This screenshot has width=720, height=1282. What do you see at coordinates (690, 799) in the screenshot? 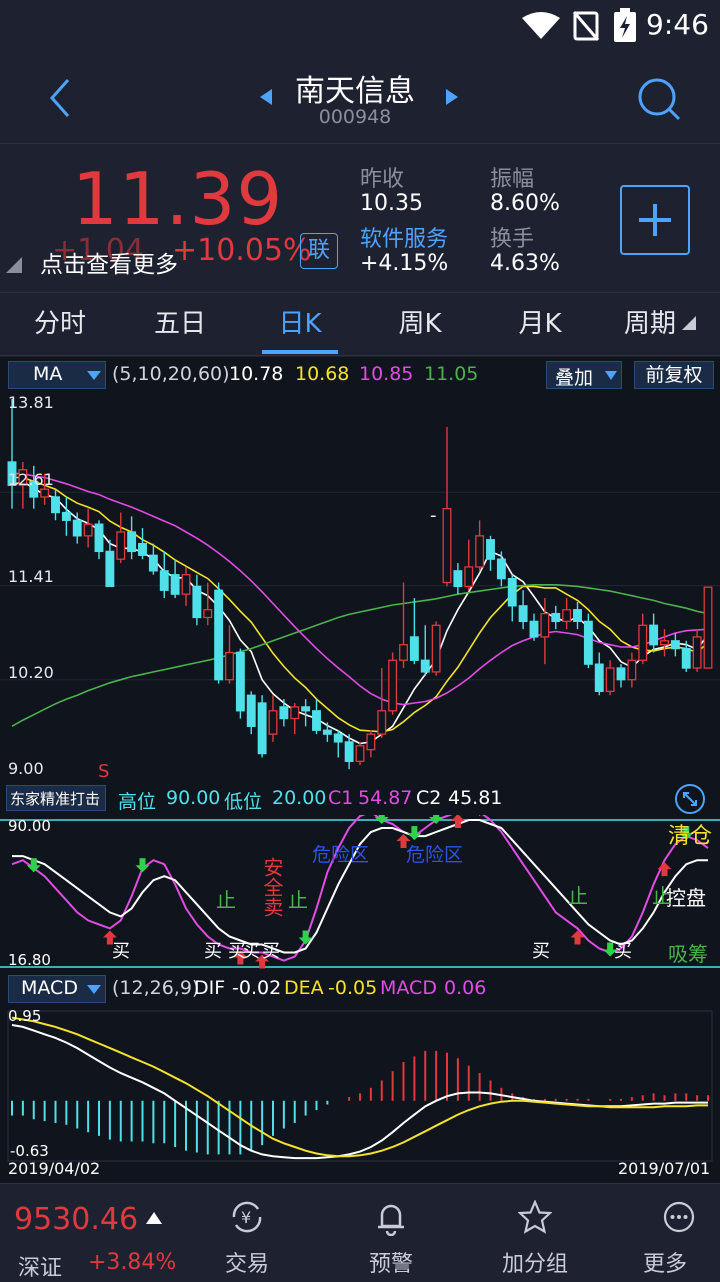
I see `expand-icon` at bounding box center [690, 799].